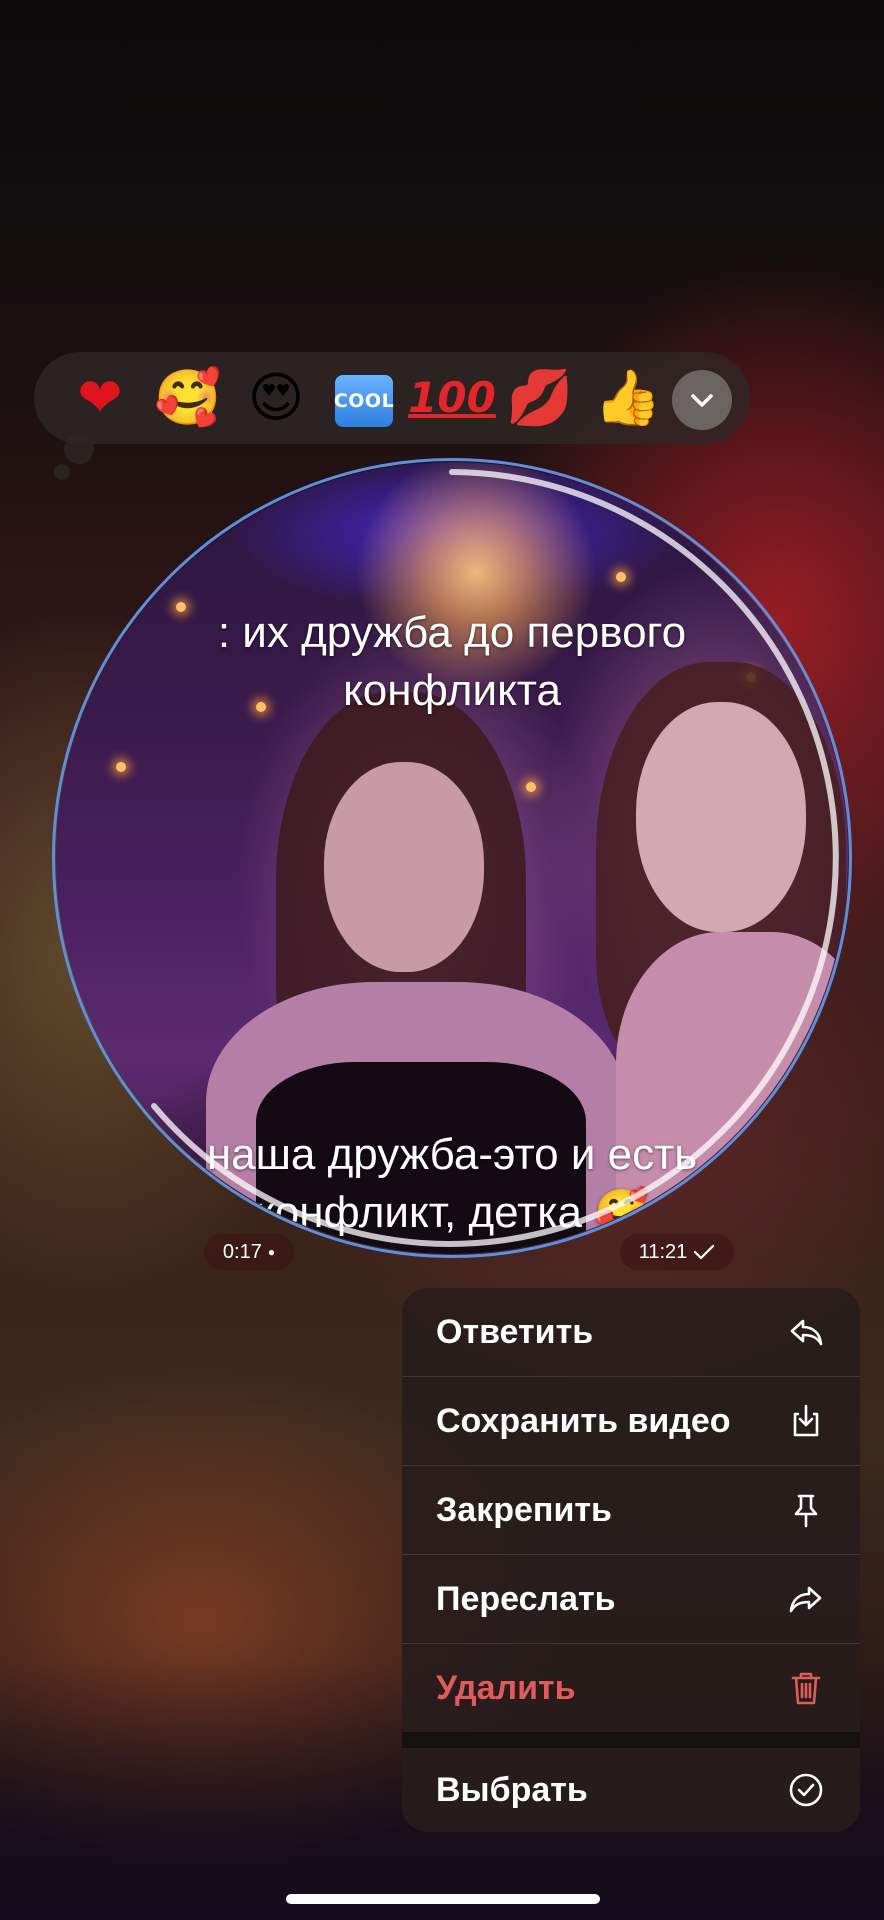  Describe the element at coordinates (631, 1688) in the screenshot. I see `menu-item-delete: Удалить` at that location.